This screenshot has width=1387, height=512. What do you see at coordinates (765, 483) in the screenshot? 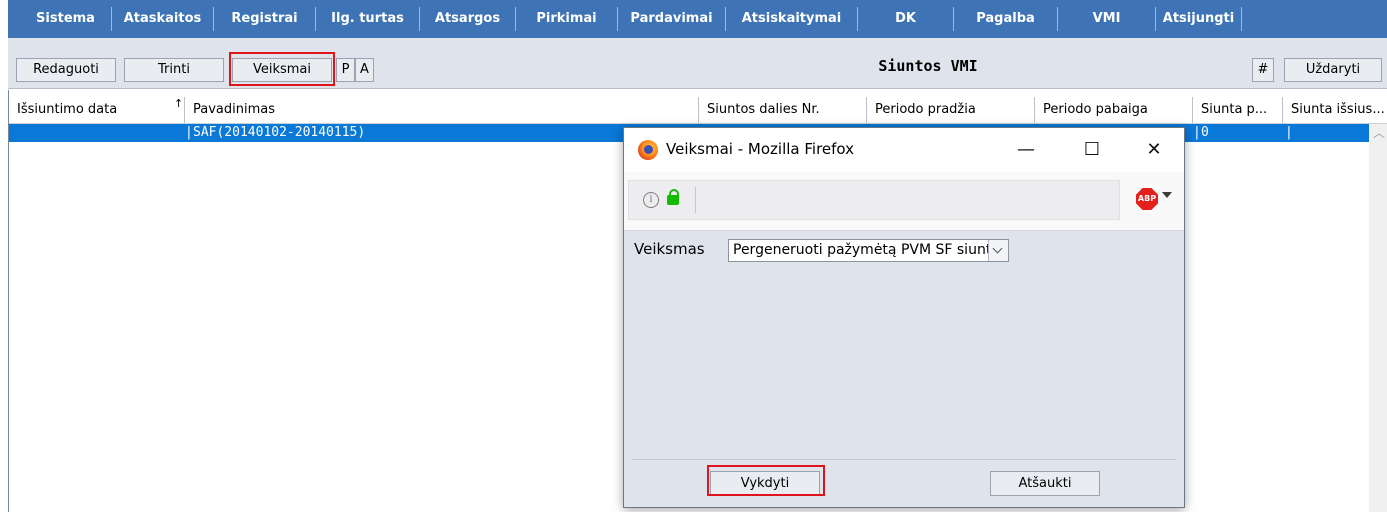
I see `execute-button: Vykdyti` at bounding box center [765, 483].